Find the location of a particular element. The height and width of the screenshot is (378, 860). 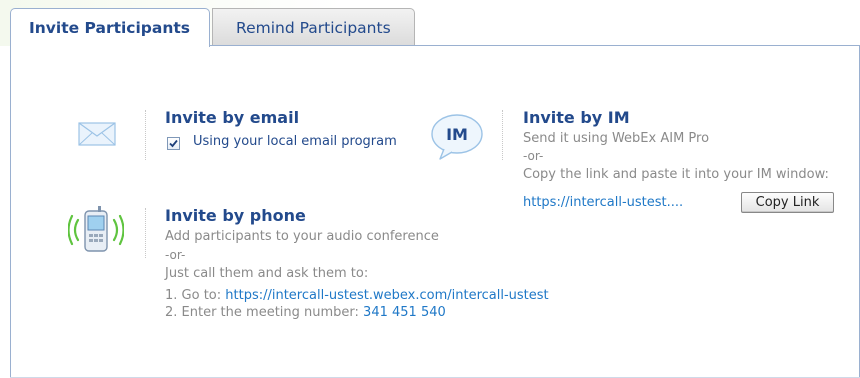

tab-remind-participants-label: Remind Participants is located at coordinates (313, 28).